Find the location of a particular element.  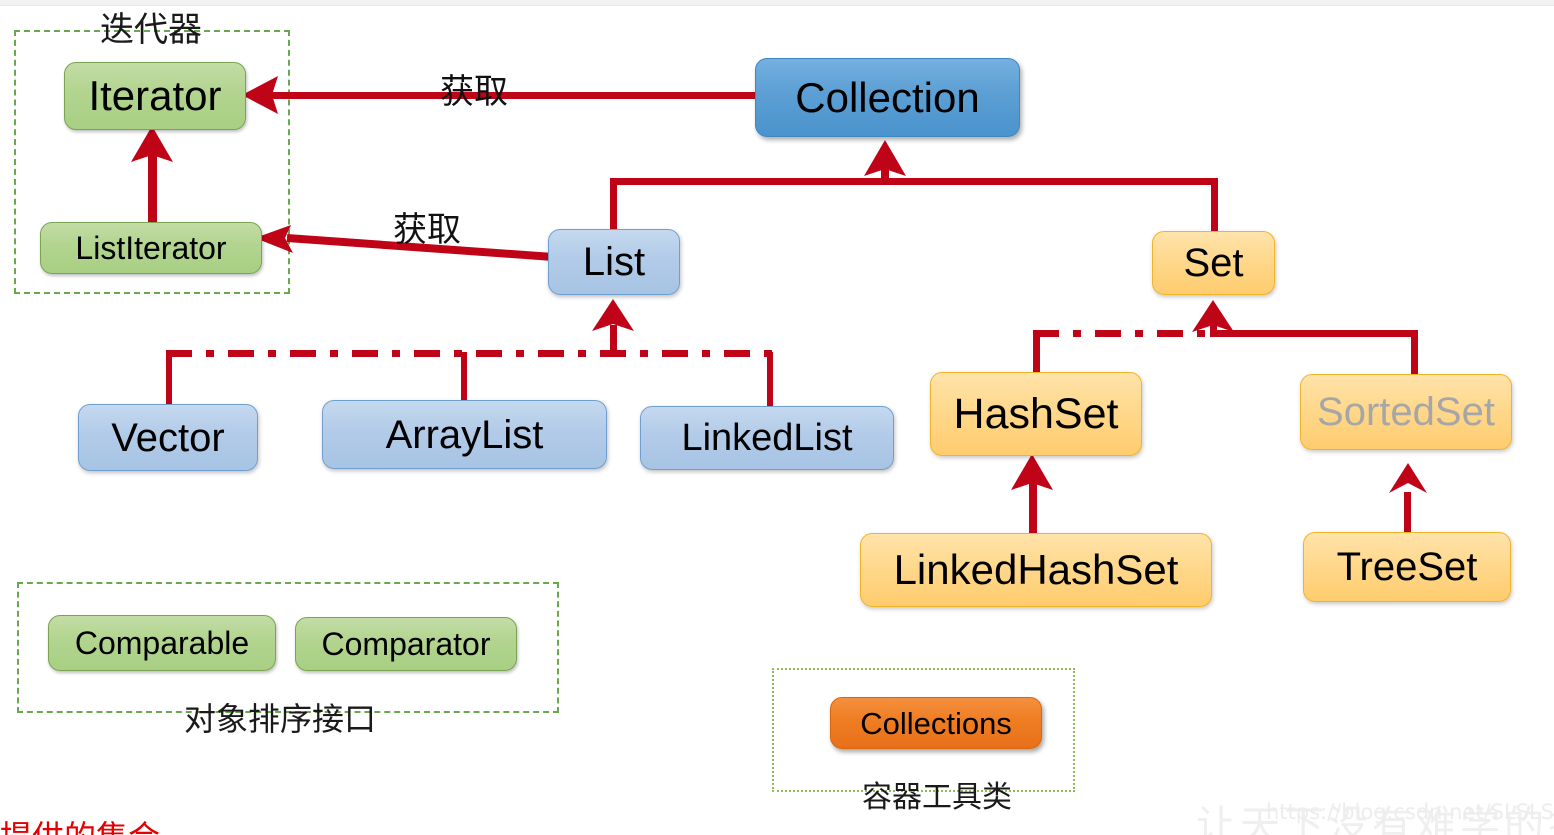

group-caption-collections: 容器工具类 is located at coordinates (937, 797).